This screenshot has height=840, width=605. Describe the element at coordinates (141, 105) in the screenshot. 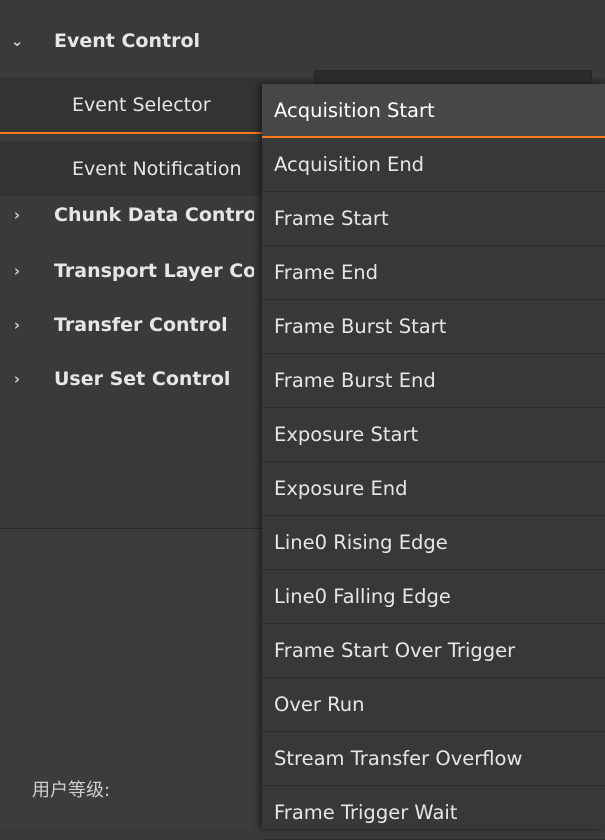

I see `tree-item-label: Event Selector` at that location.